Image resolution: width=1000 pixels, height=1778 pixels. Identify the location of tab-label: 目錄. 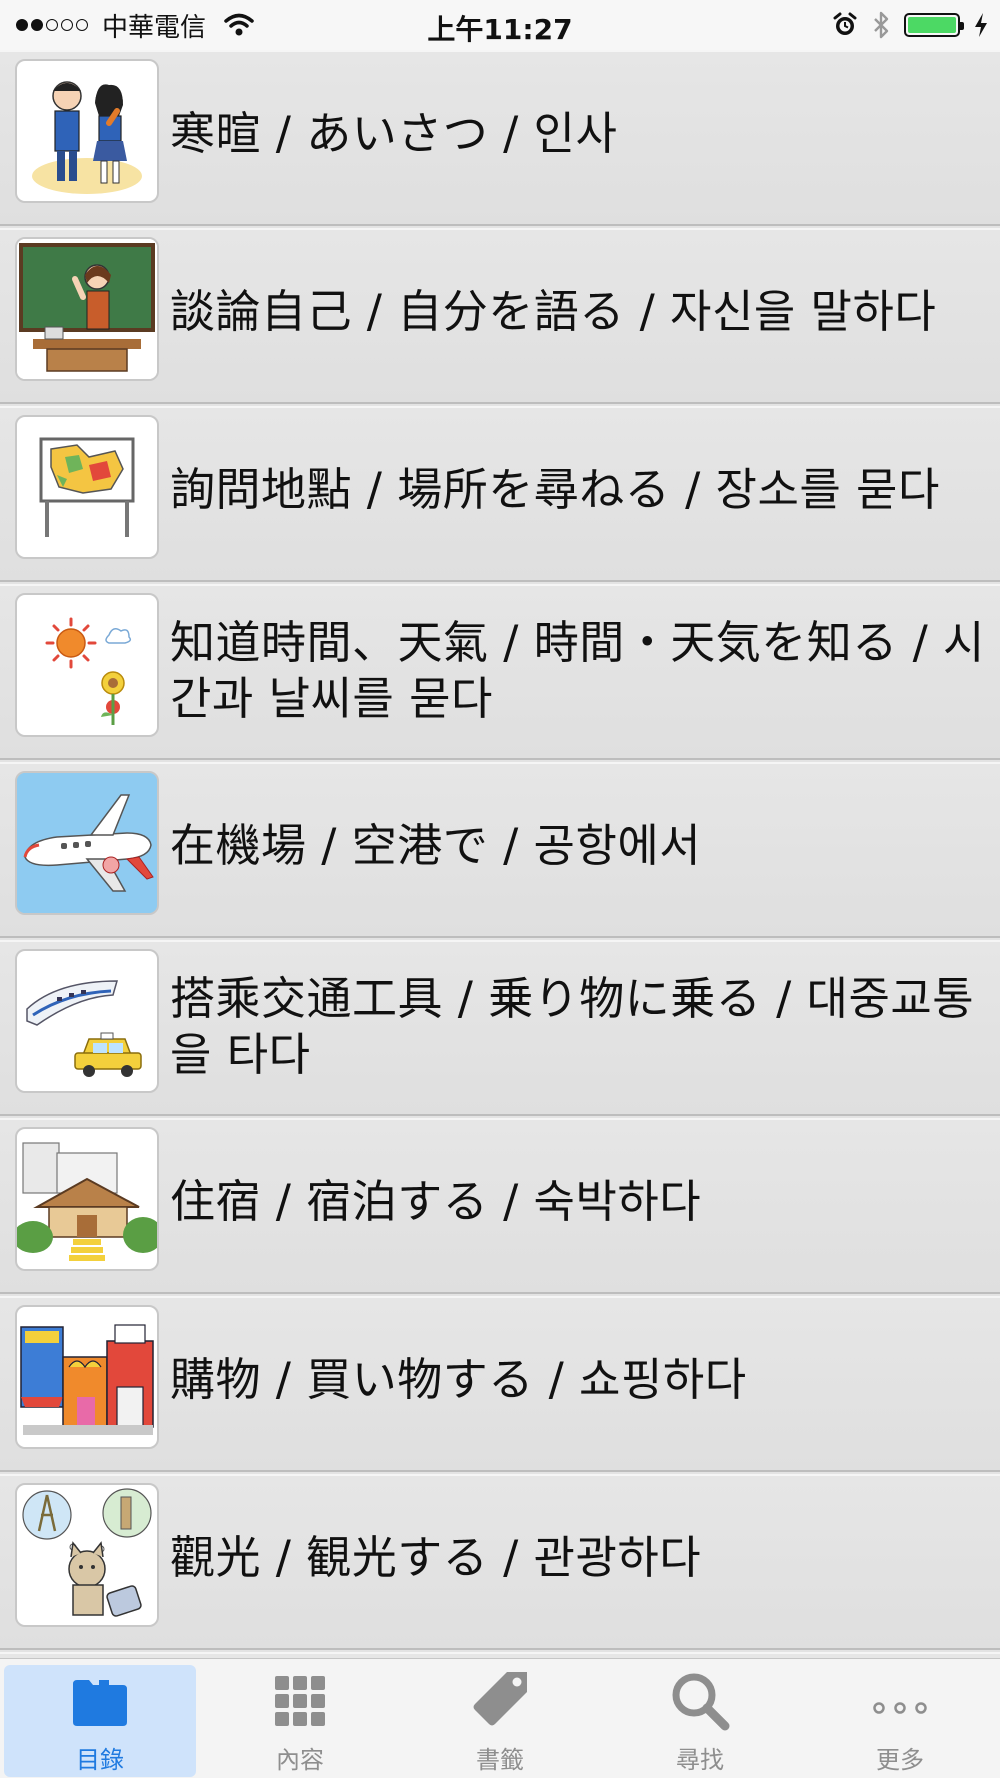
(100, 1760).